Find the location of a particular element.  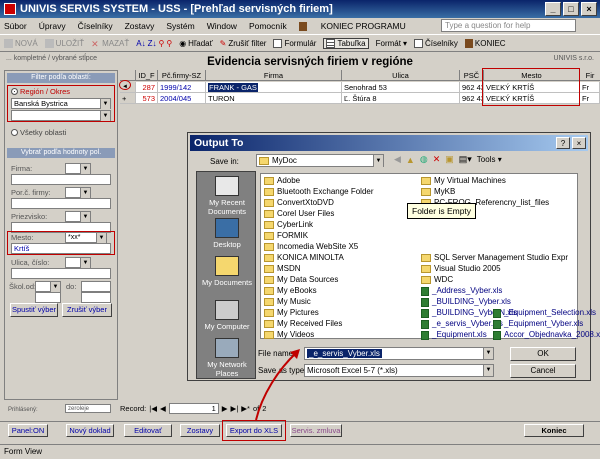

delete-button: ✕ MAZAŤ is located at coordinates (110, 44).